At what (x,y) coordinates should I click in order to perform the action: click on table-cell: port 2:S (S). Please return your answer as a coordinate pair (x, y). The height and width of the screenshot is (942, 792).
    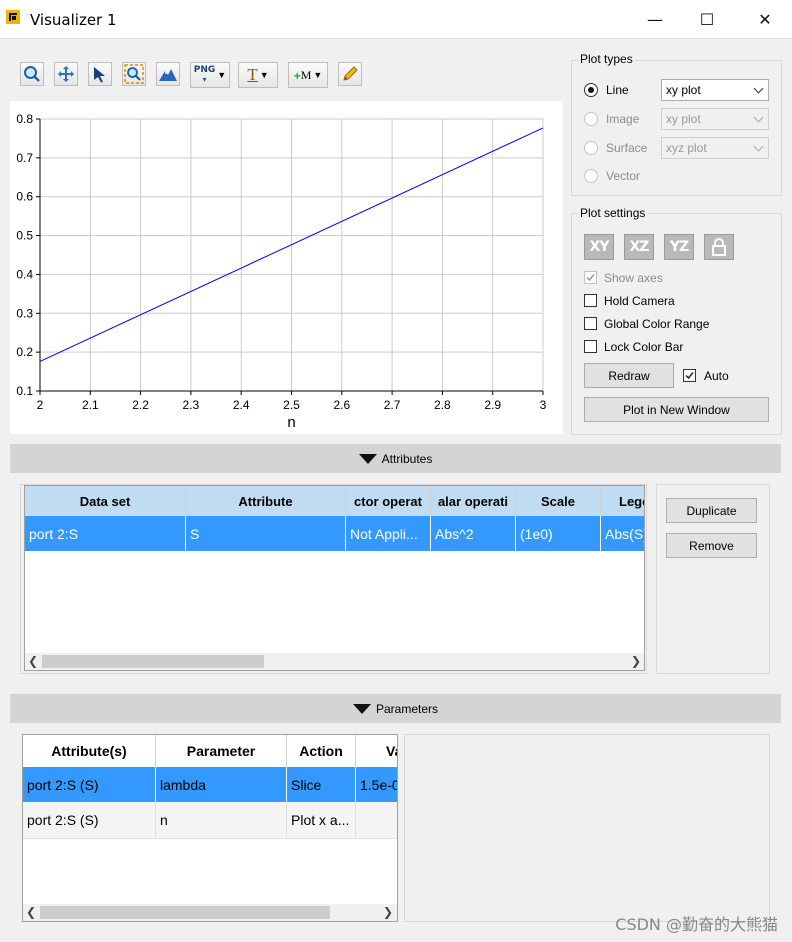
    Looking at the image, I should click on (89, 820).